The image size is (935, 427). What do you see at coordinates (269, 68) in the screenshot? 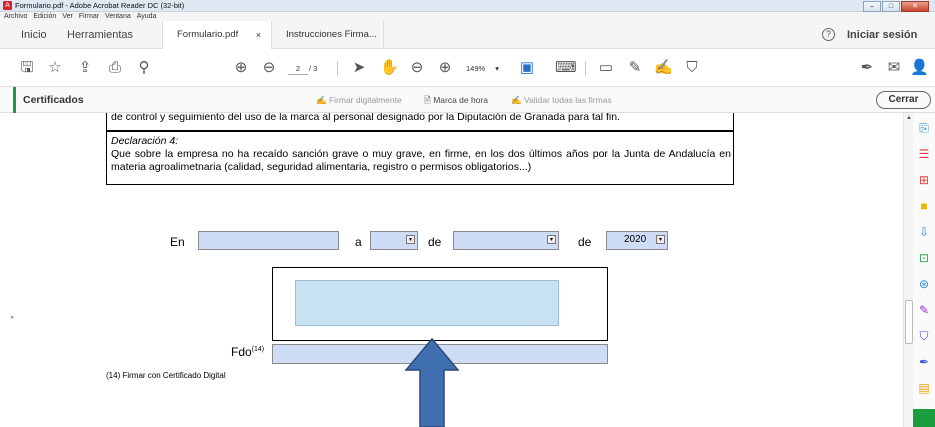
I see `next-page-icon: ⊖` at bounding box center [269, 68].